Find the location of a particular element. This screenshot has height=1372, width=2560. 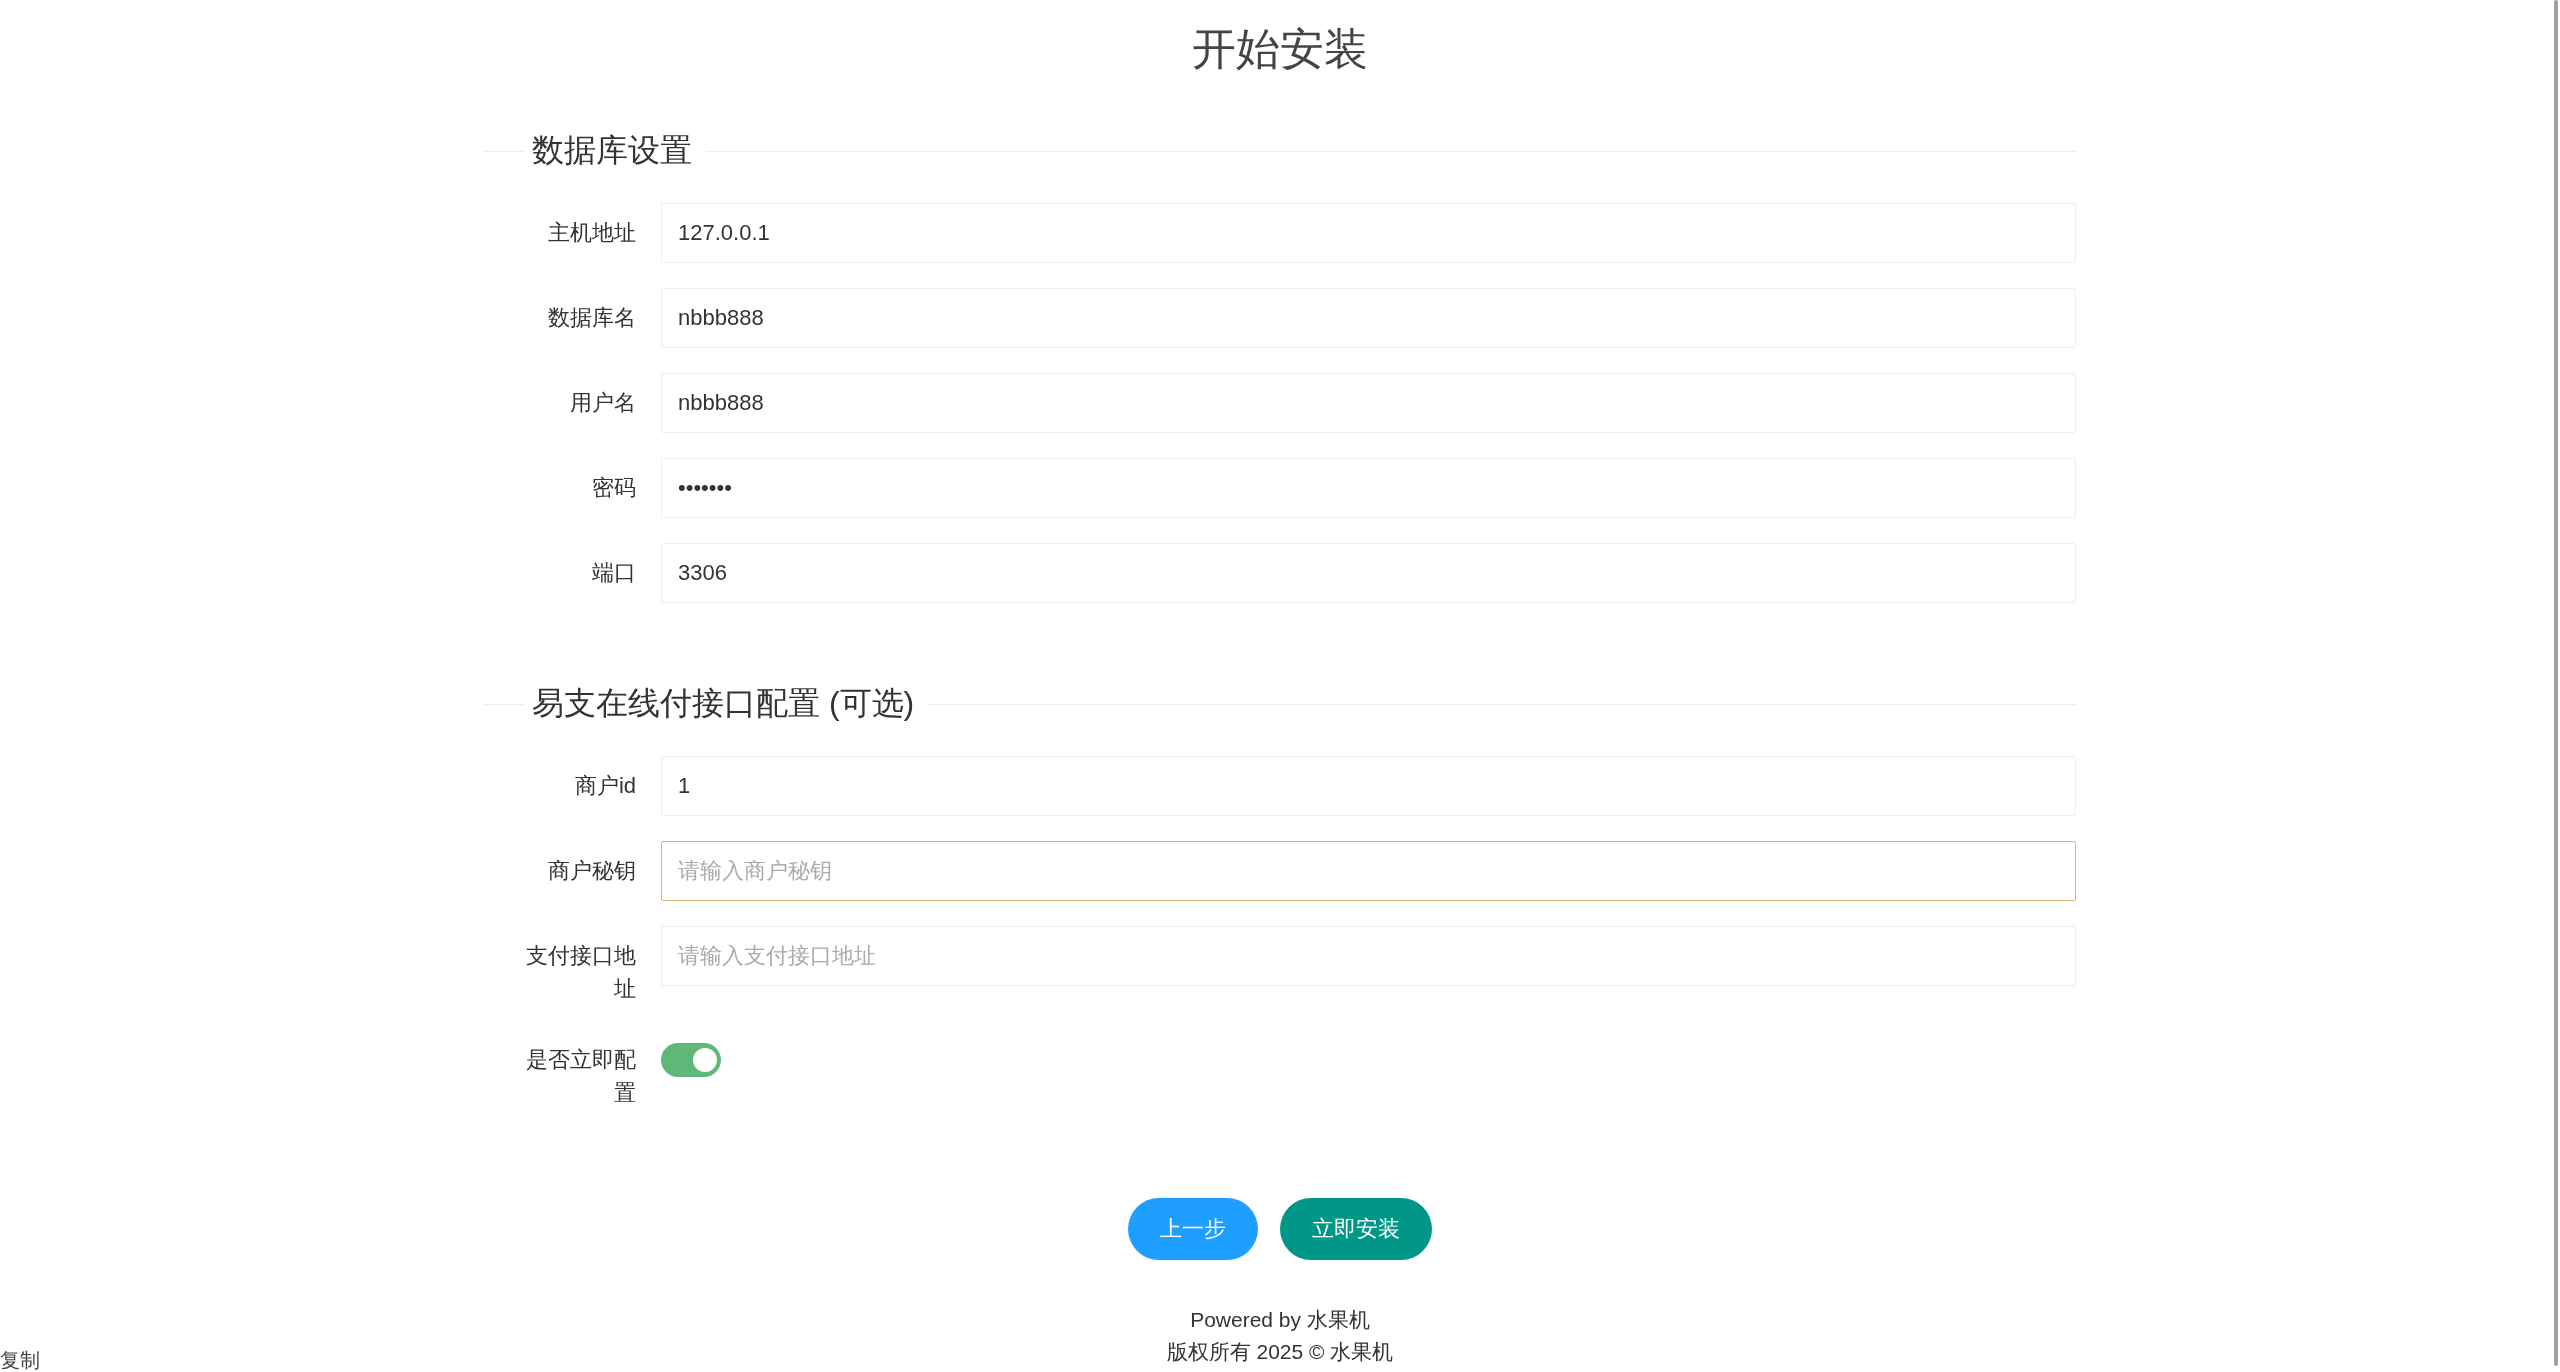

field-label: 数据库名 is located at coordinates (591, 318).